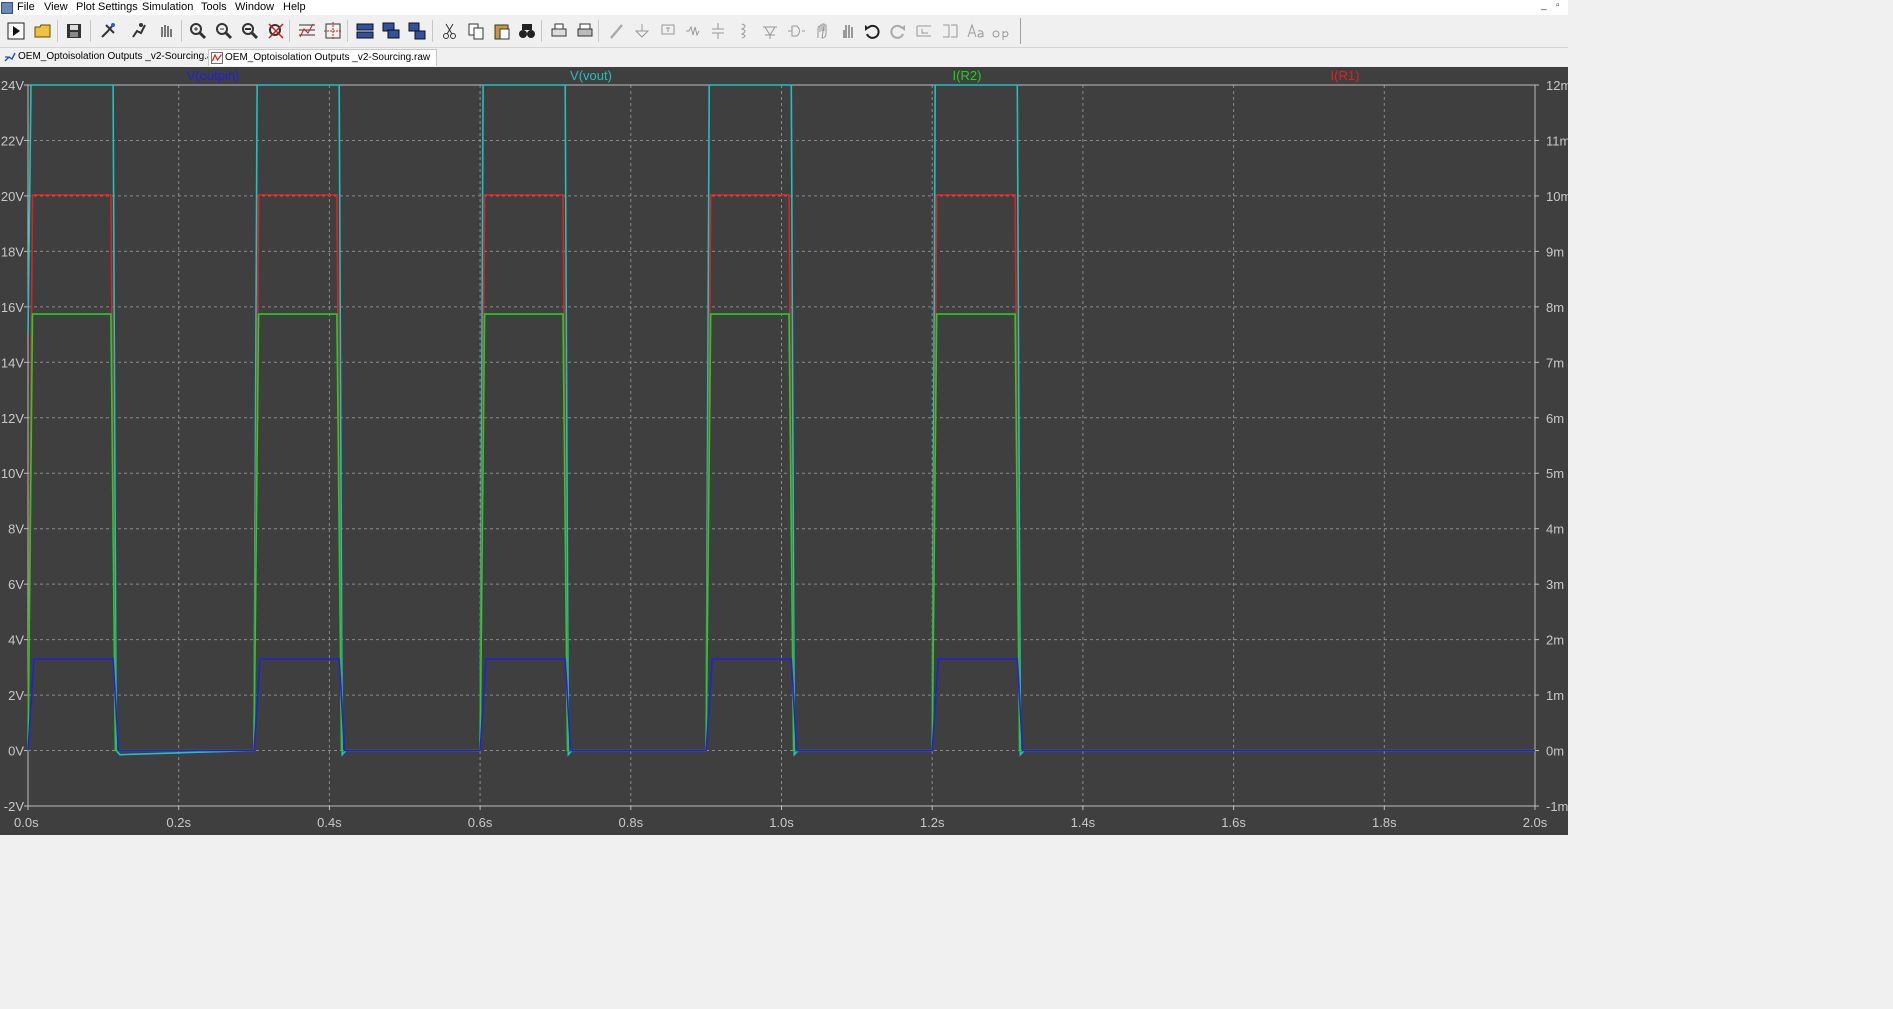 The image size is (1893, 1009). I want to click on tile-horizontal-button, so click(365, 31).